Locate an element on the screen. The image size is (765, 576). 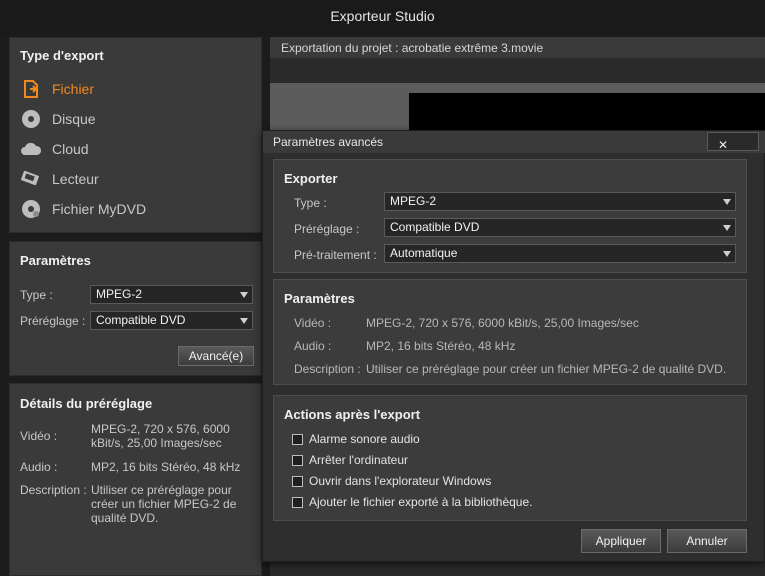
dlg-type-select: MPEG-2 is located at coordinates (560, 201).